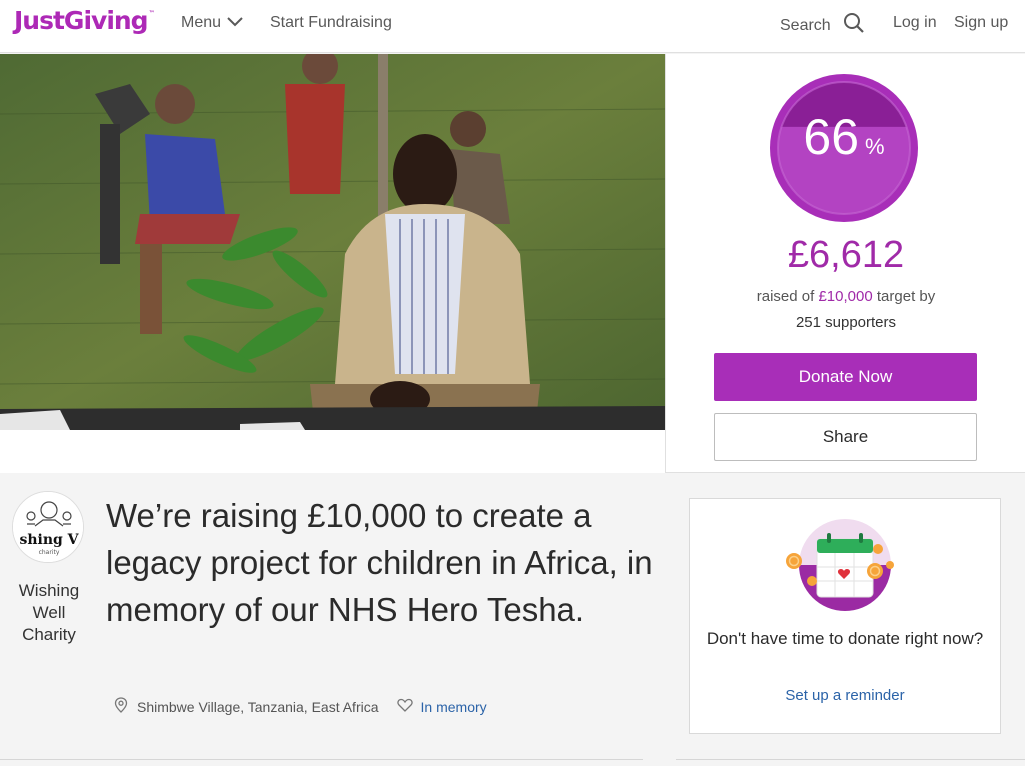  What do you see at coordinates (49, 613) in the screenshot?
I see `charity-name: Wishing Well Charity` at bounding box center [49, 613].